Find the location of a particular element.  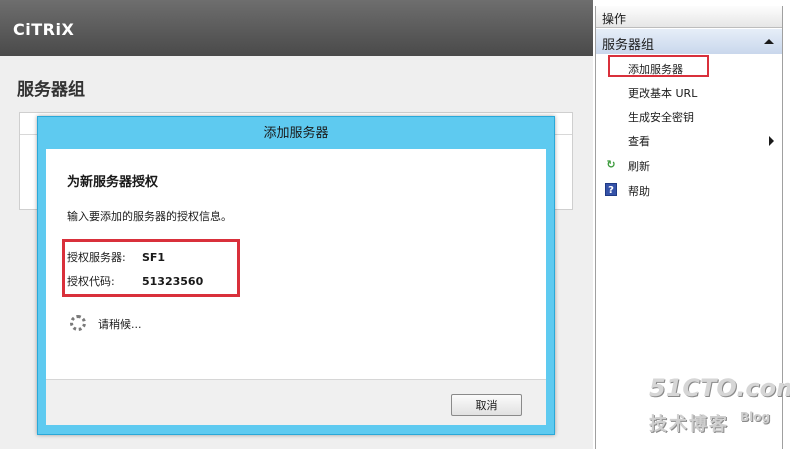

actions-header: 操作 is located at coordinates (689, 17).